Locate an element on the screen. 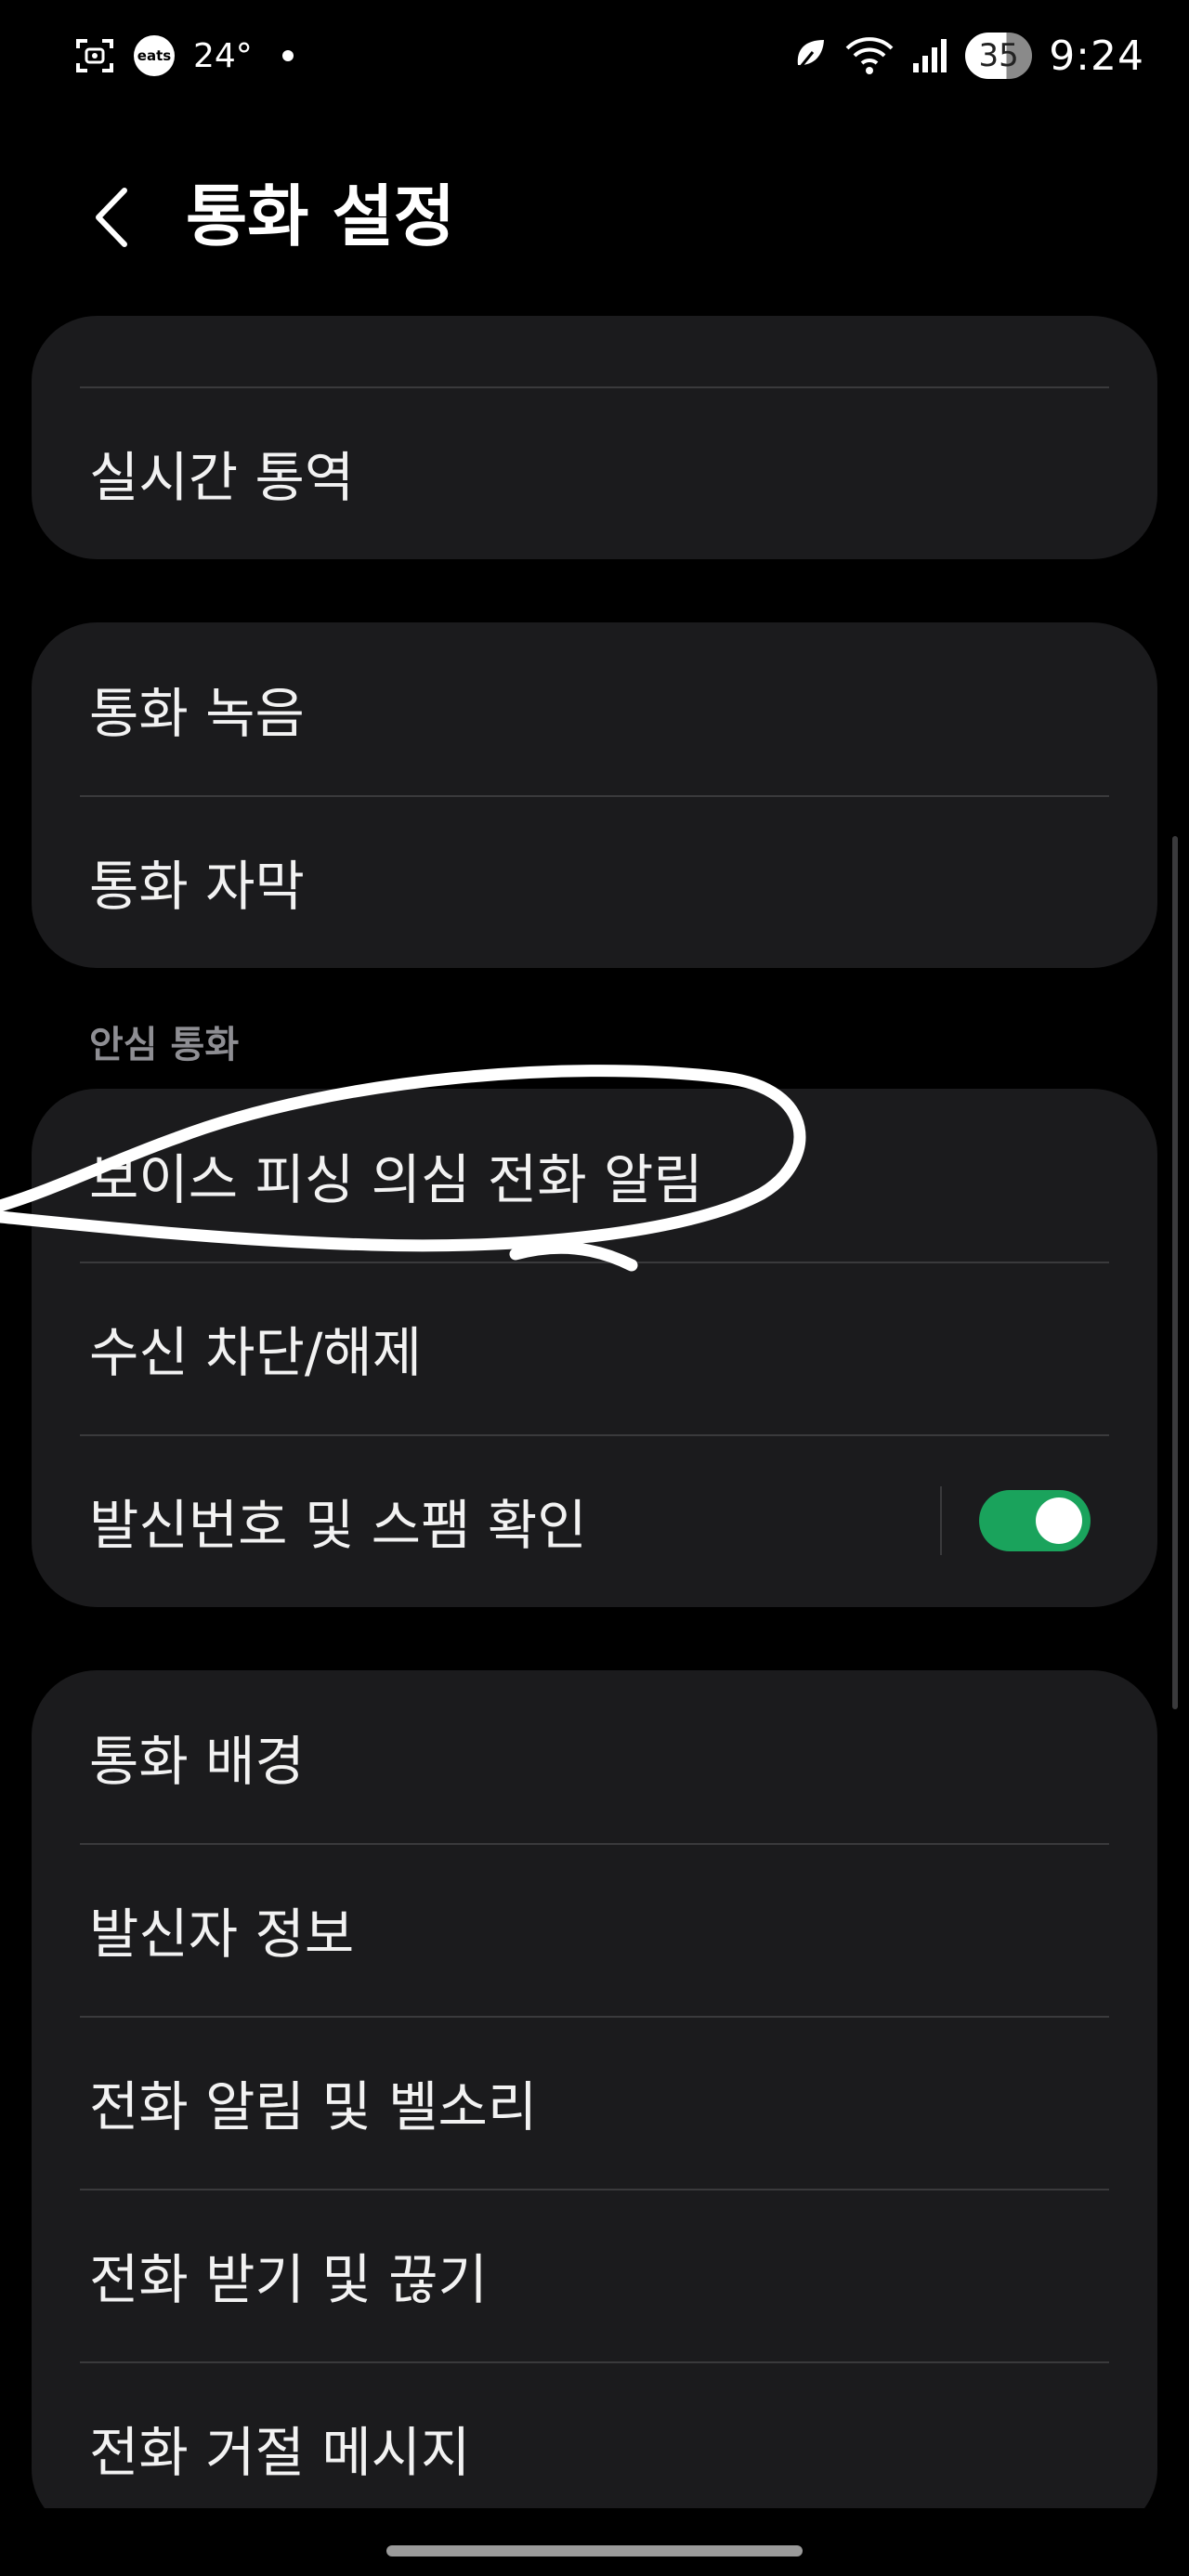  settings-item-label: 발신자 정보 is located at coordinates (222, 1934).